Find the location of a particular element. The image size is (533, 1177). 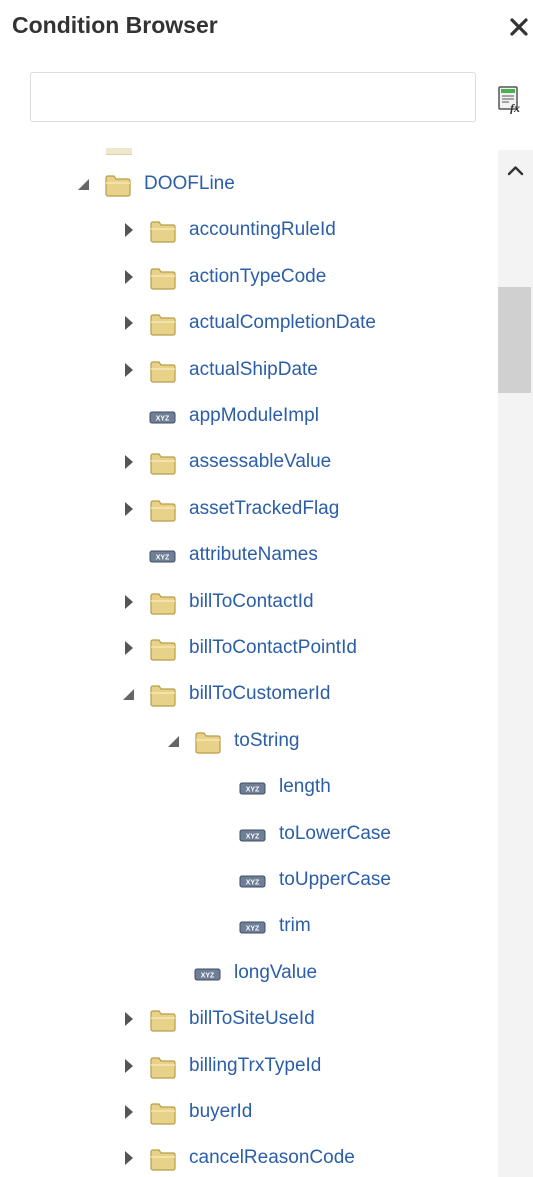

tree-node-label: appModuleImpl is located at coordinates (254, 416).